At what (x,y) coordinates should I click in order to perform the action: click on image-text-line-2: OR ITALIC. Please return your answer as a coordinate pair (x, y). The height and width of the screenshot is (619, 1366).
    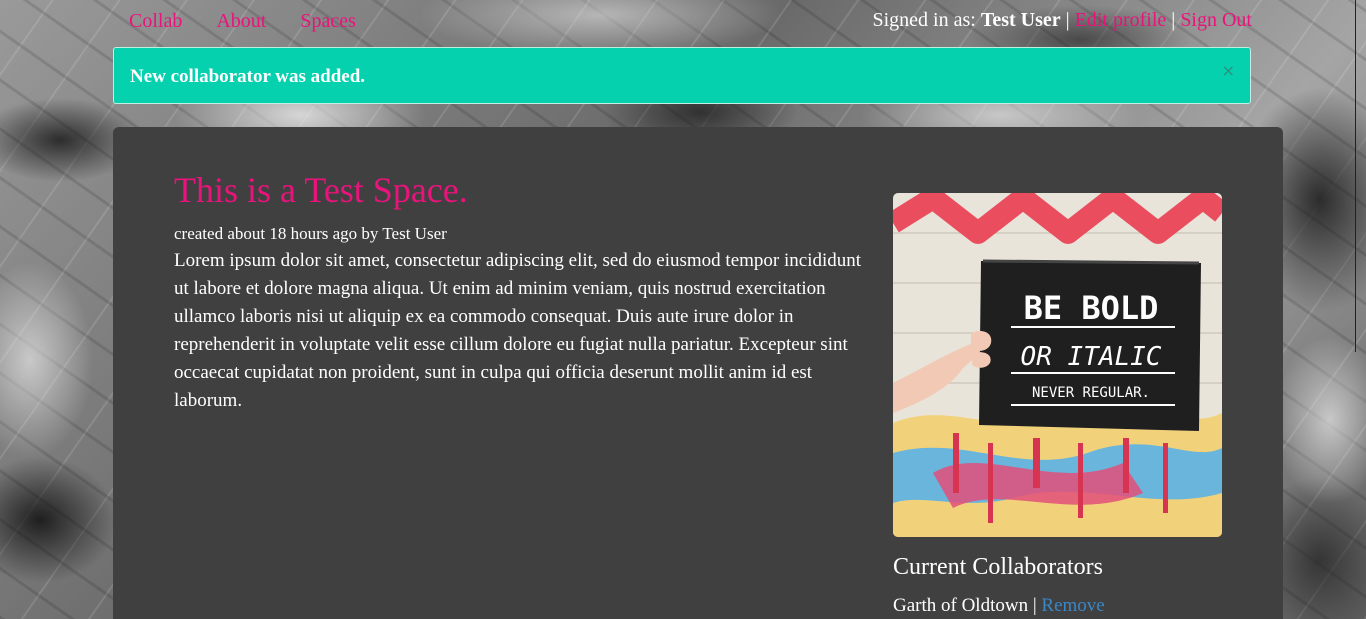
    Looking at the image, I should click on (1091, 357).